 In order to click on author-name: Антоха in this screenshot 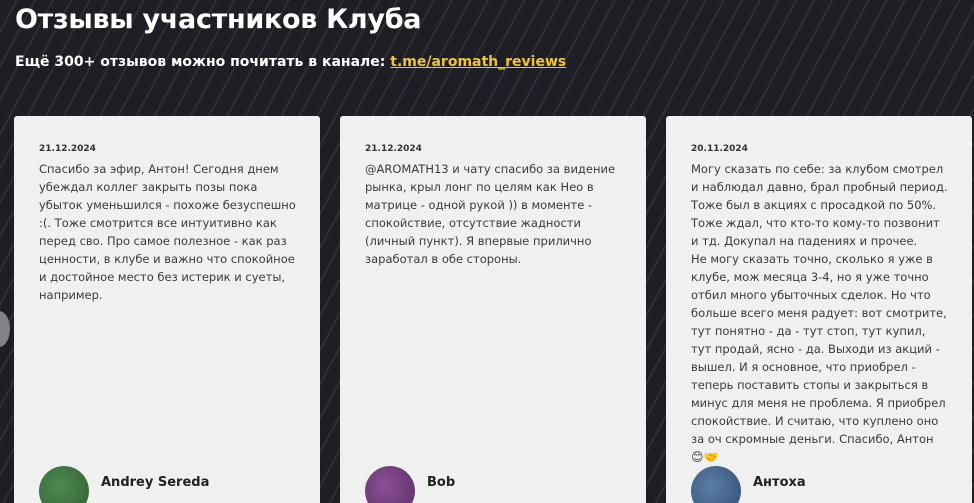, I will do `click(779, 482)`.